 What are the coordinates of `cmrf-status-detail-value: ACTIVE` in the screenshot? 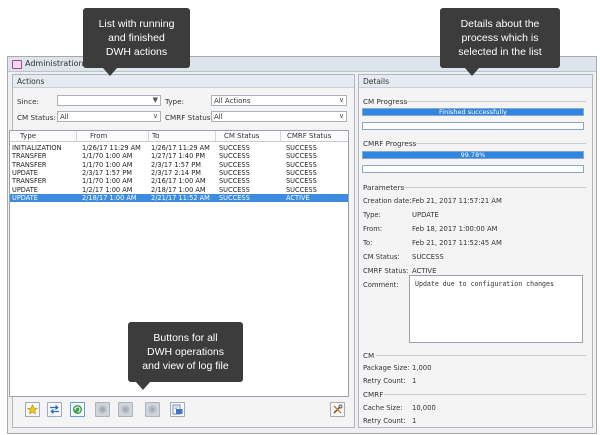 It's located at (424, 271).